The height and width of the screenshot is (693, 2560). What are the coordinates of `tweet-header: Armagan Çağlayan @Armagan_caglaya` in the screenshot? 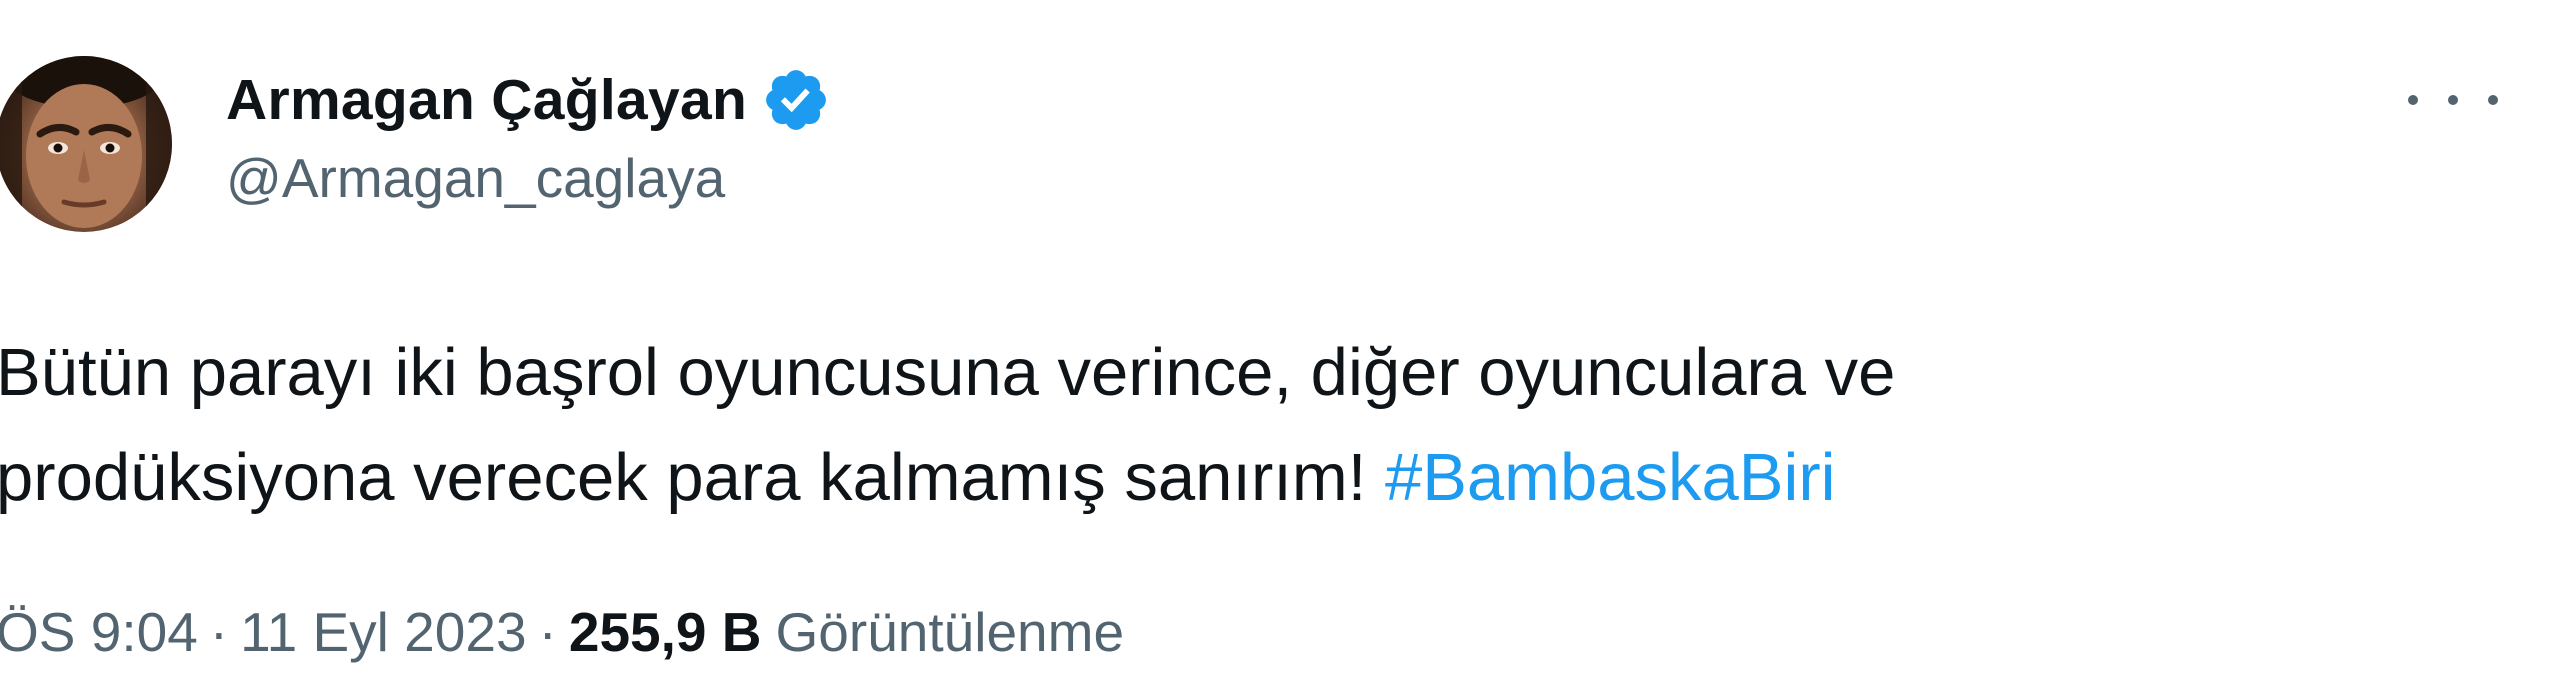 It's located at (528, 136).